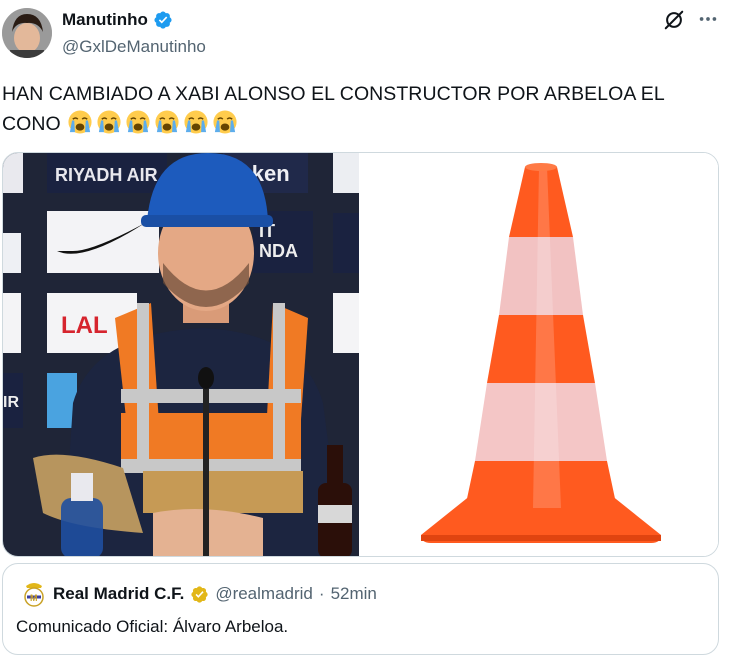 This screenshot has height=665, width=732. Describe the element at coordinates (118, 594) in the screenshot. I see `quoted-display-name: Real Madrid C.F.` at that location.